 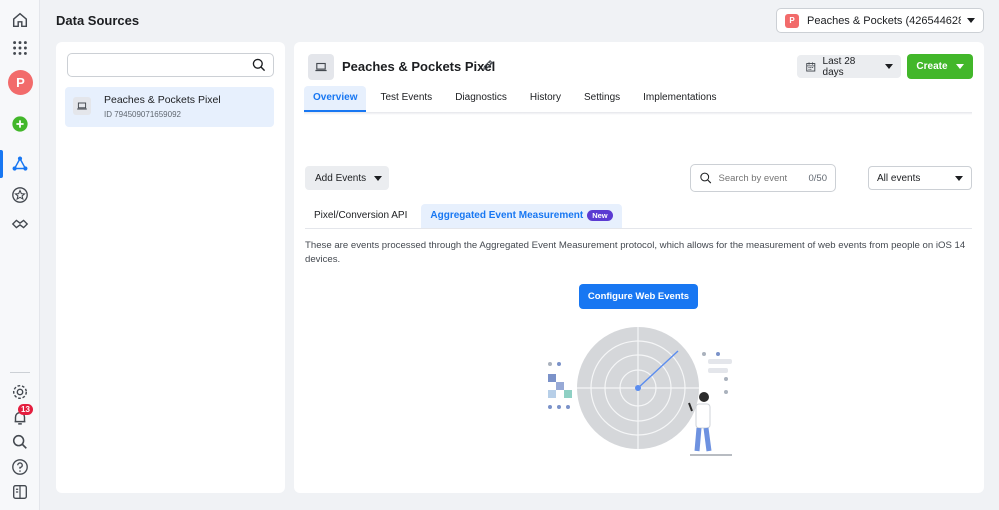 What do you see at coordinates (792, 20) in the screenshot?
I see `account-avatar: P` at bounding box center [792, 20].